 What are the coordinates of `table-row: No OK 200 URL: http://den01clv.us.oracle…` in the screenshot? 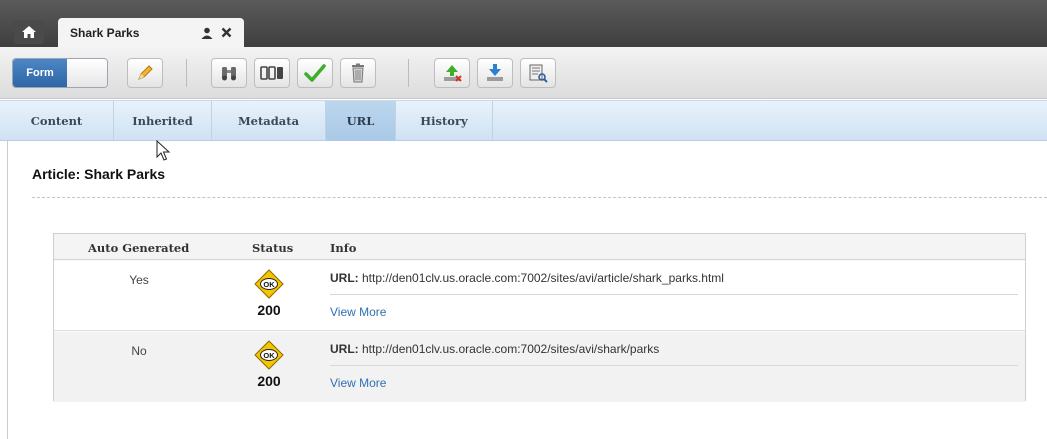 It's located at (539, 367).